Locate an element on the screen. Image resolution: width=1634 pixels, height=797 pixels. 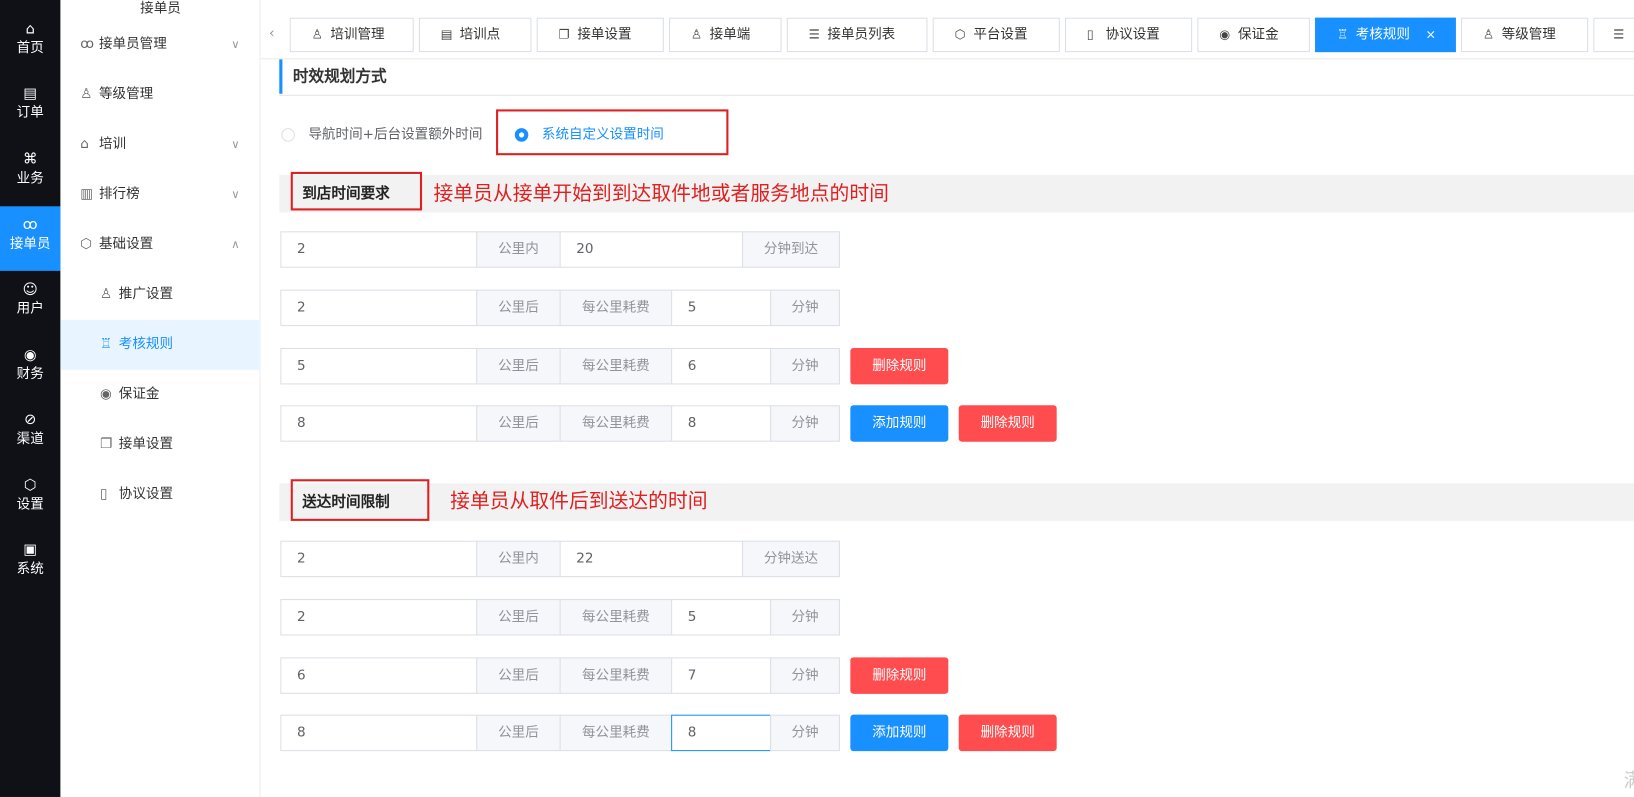
deposit-icon: ◉ is located at coordinates (106, 394).